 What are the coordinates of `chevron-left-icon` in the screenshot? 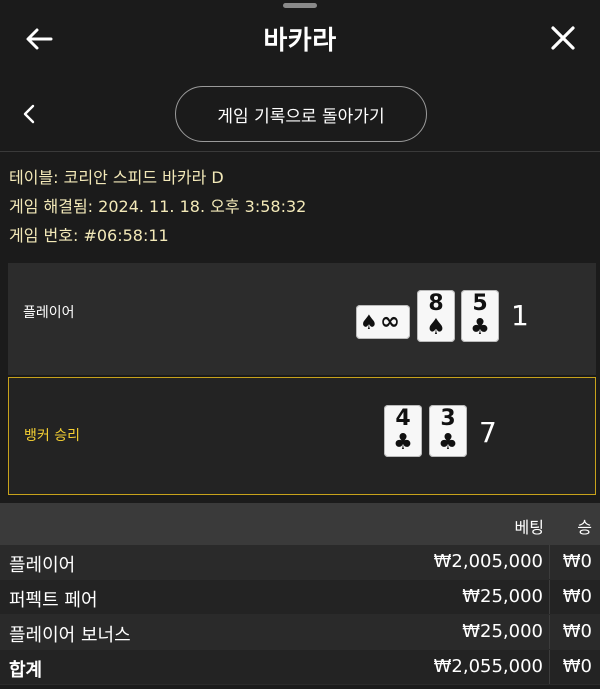 It's located at (30, 114).